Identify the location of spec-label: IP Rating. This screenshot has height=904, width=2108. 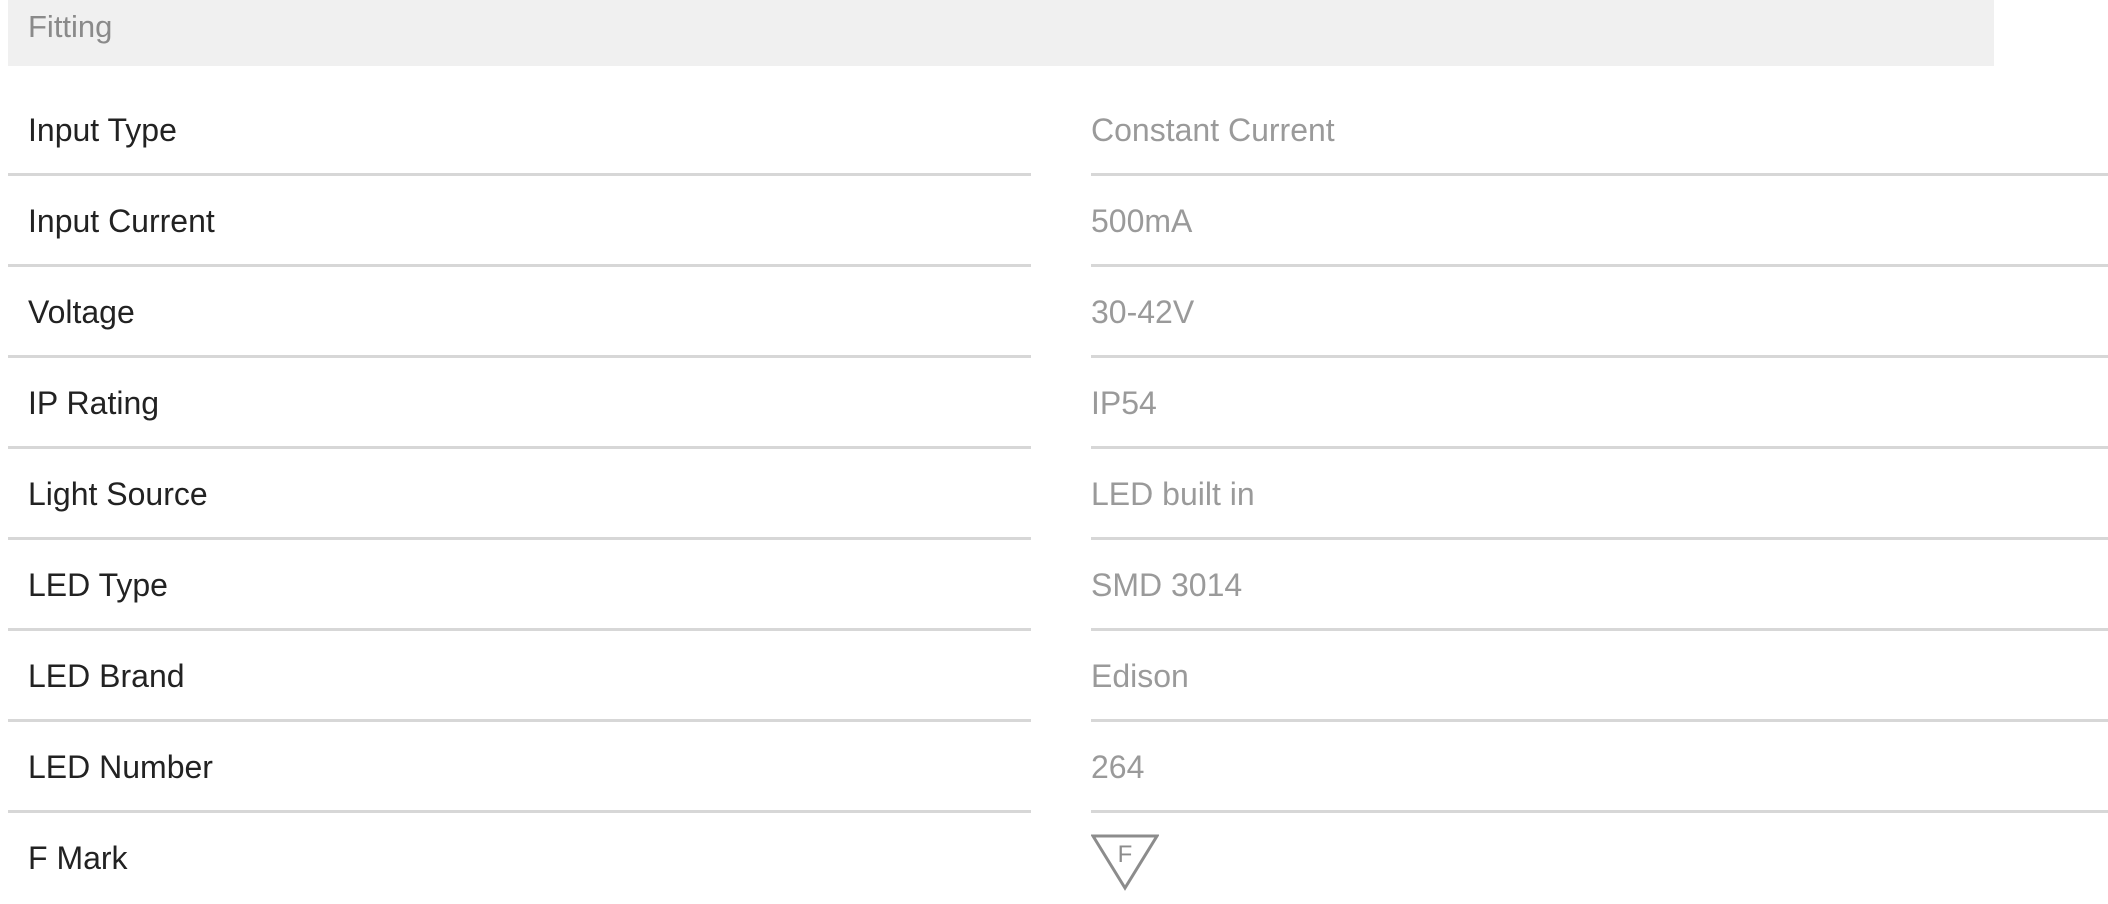
(94, 403).